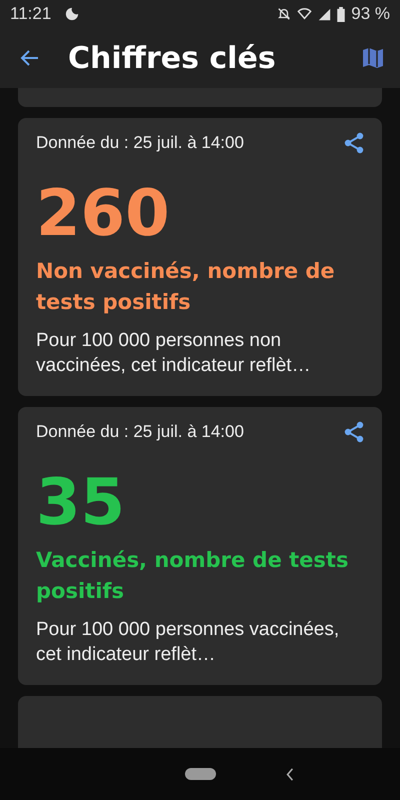  Describe the element at coordinates (186, 287) in the screenshot. I see `figure-title: Non vaccinés, nombre de tests positifs` at that location.